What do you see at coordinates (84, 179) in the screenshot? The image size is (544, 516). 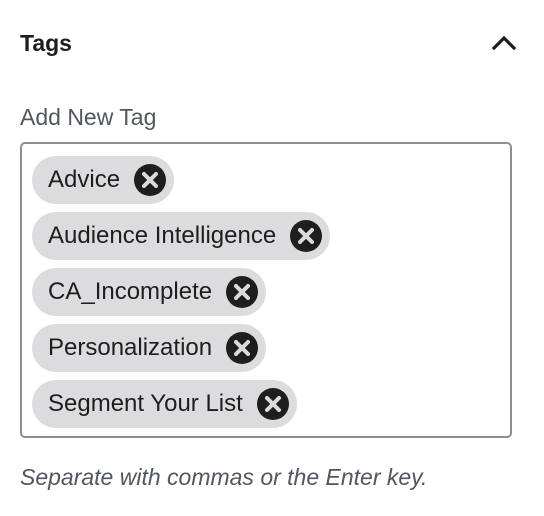 I see `tag-label: Advice` at bounding box center [84, 179].